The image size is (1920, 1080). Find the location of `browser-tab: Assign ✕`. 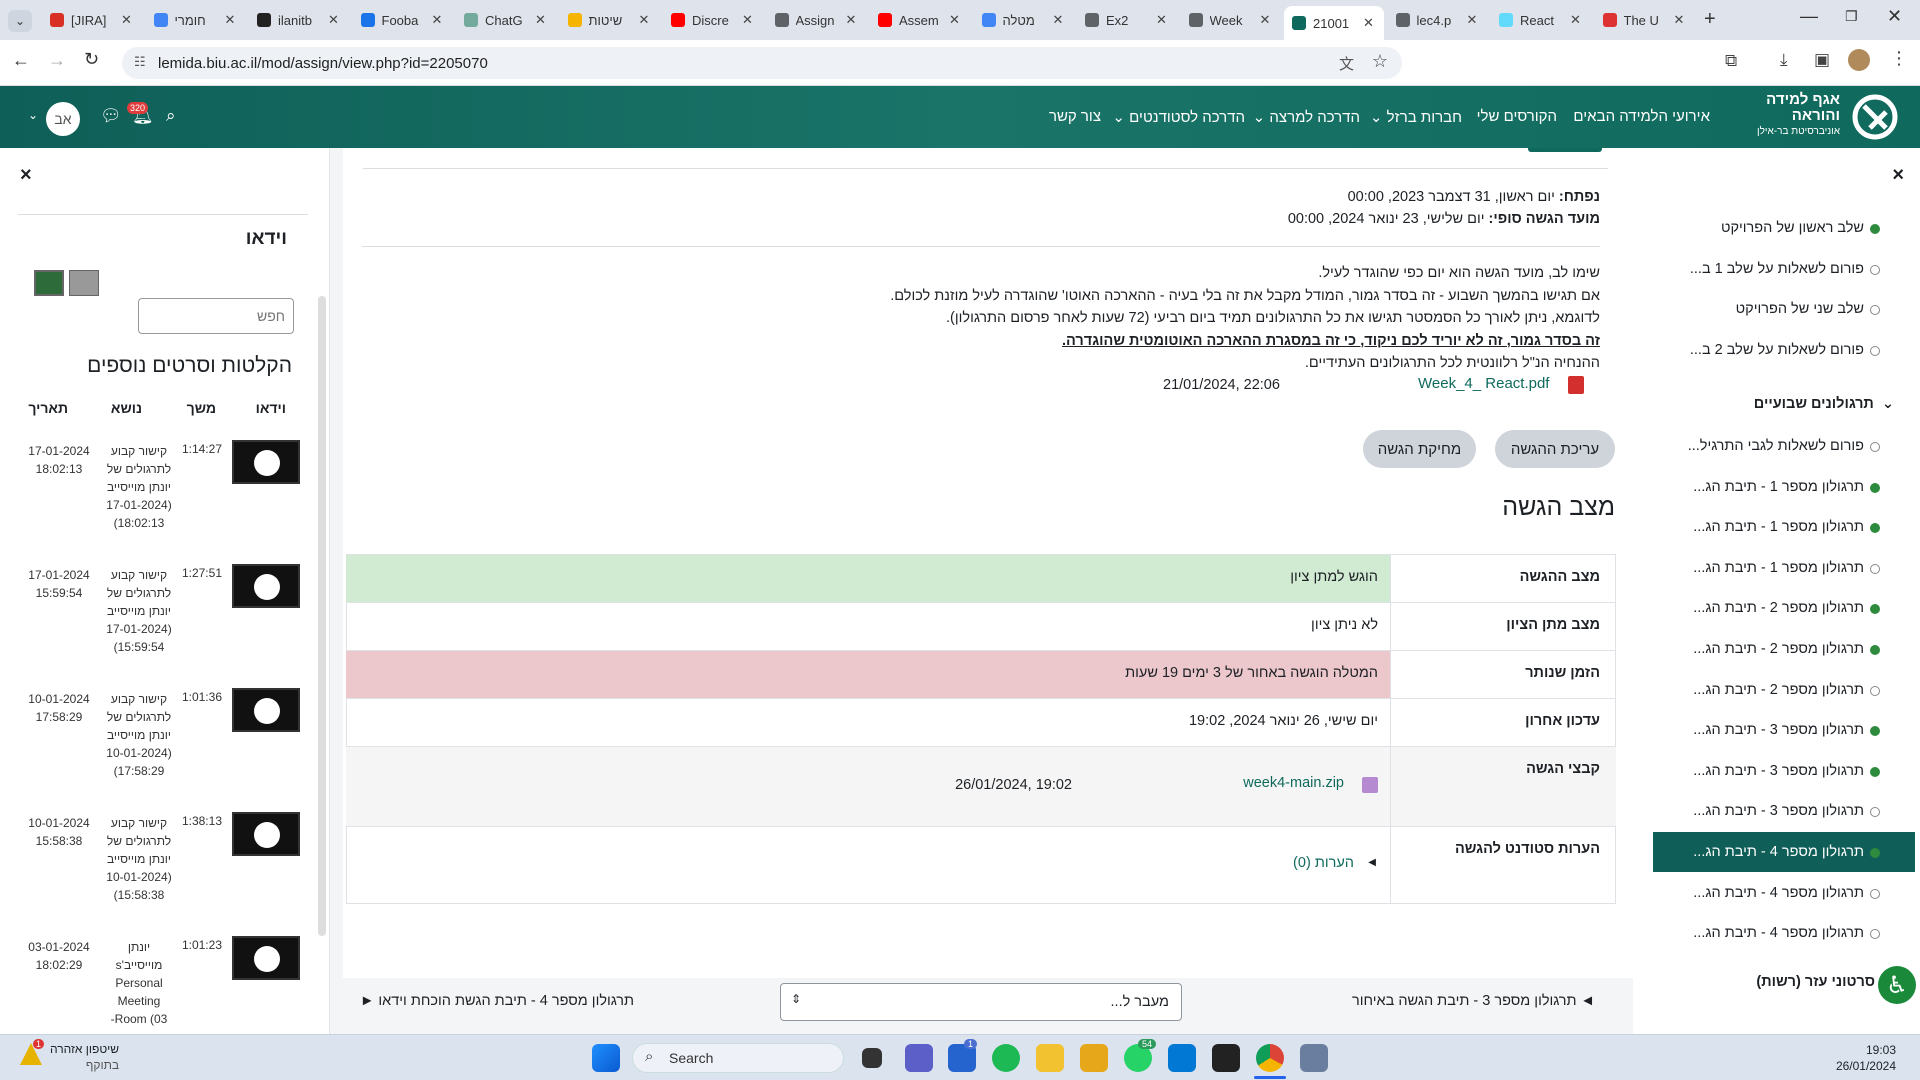

browser-tab: Assign ✕ is located at coordinates (817, 20).